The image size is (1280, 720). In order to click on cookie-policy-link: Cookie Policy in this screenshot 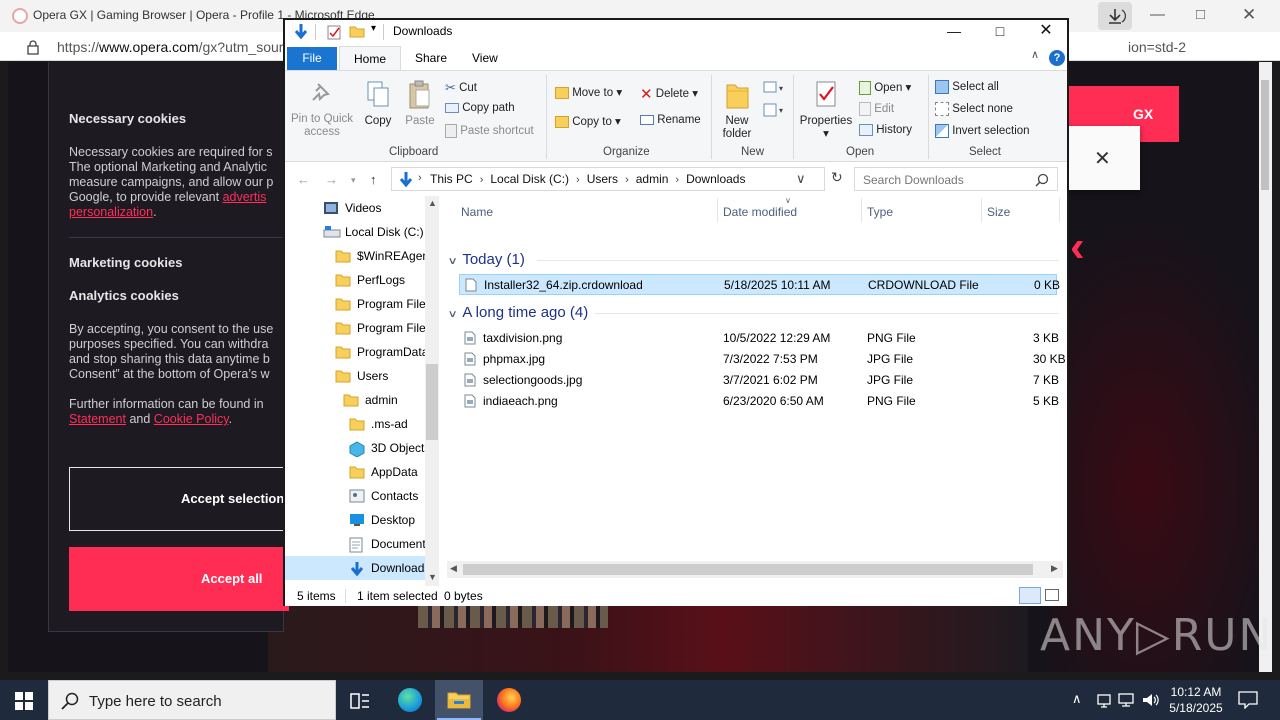, I will do `click(191, 419)`.